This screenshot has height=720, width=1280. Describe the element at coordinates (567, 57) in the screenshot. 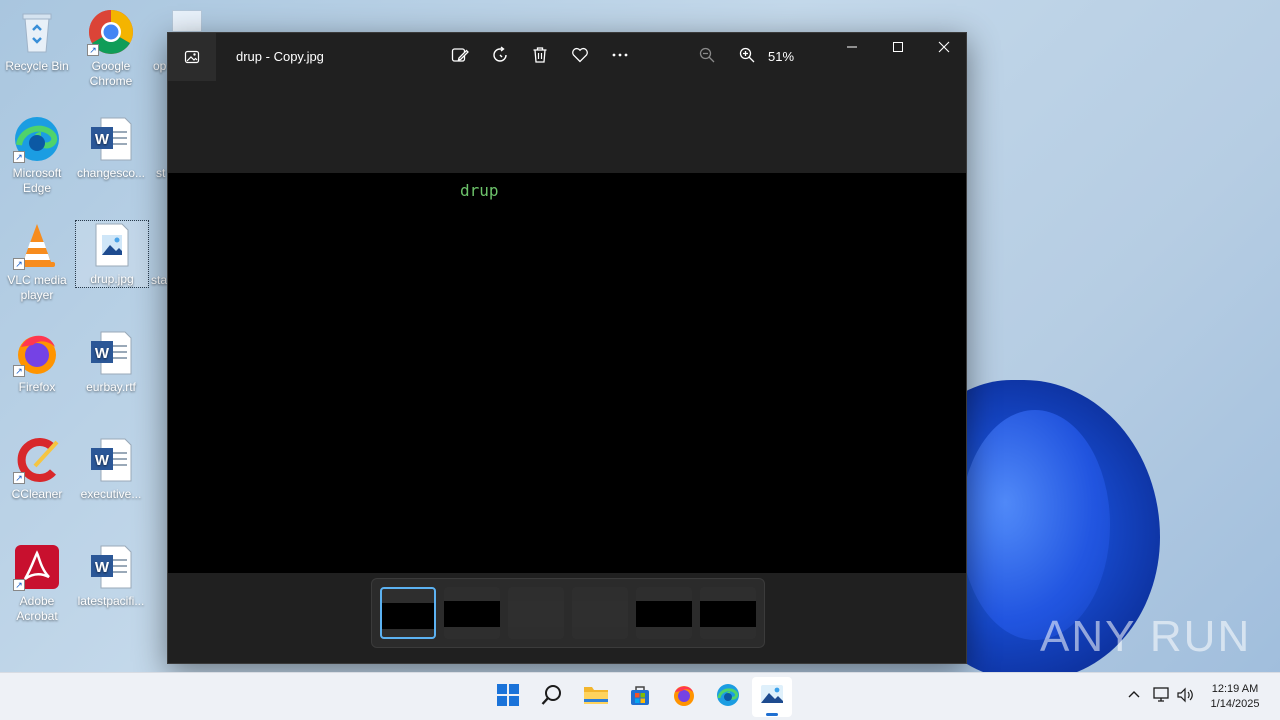

I see `title-bar: drup - Copy.jpg 51%` at that location.